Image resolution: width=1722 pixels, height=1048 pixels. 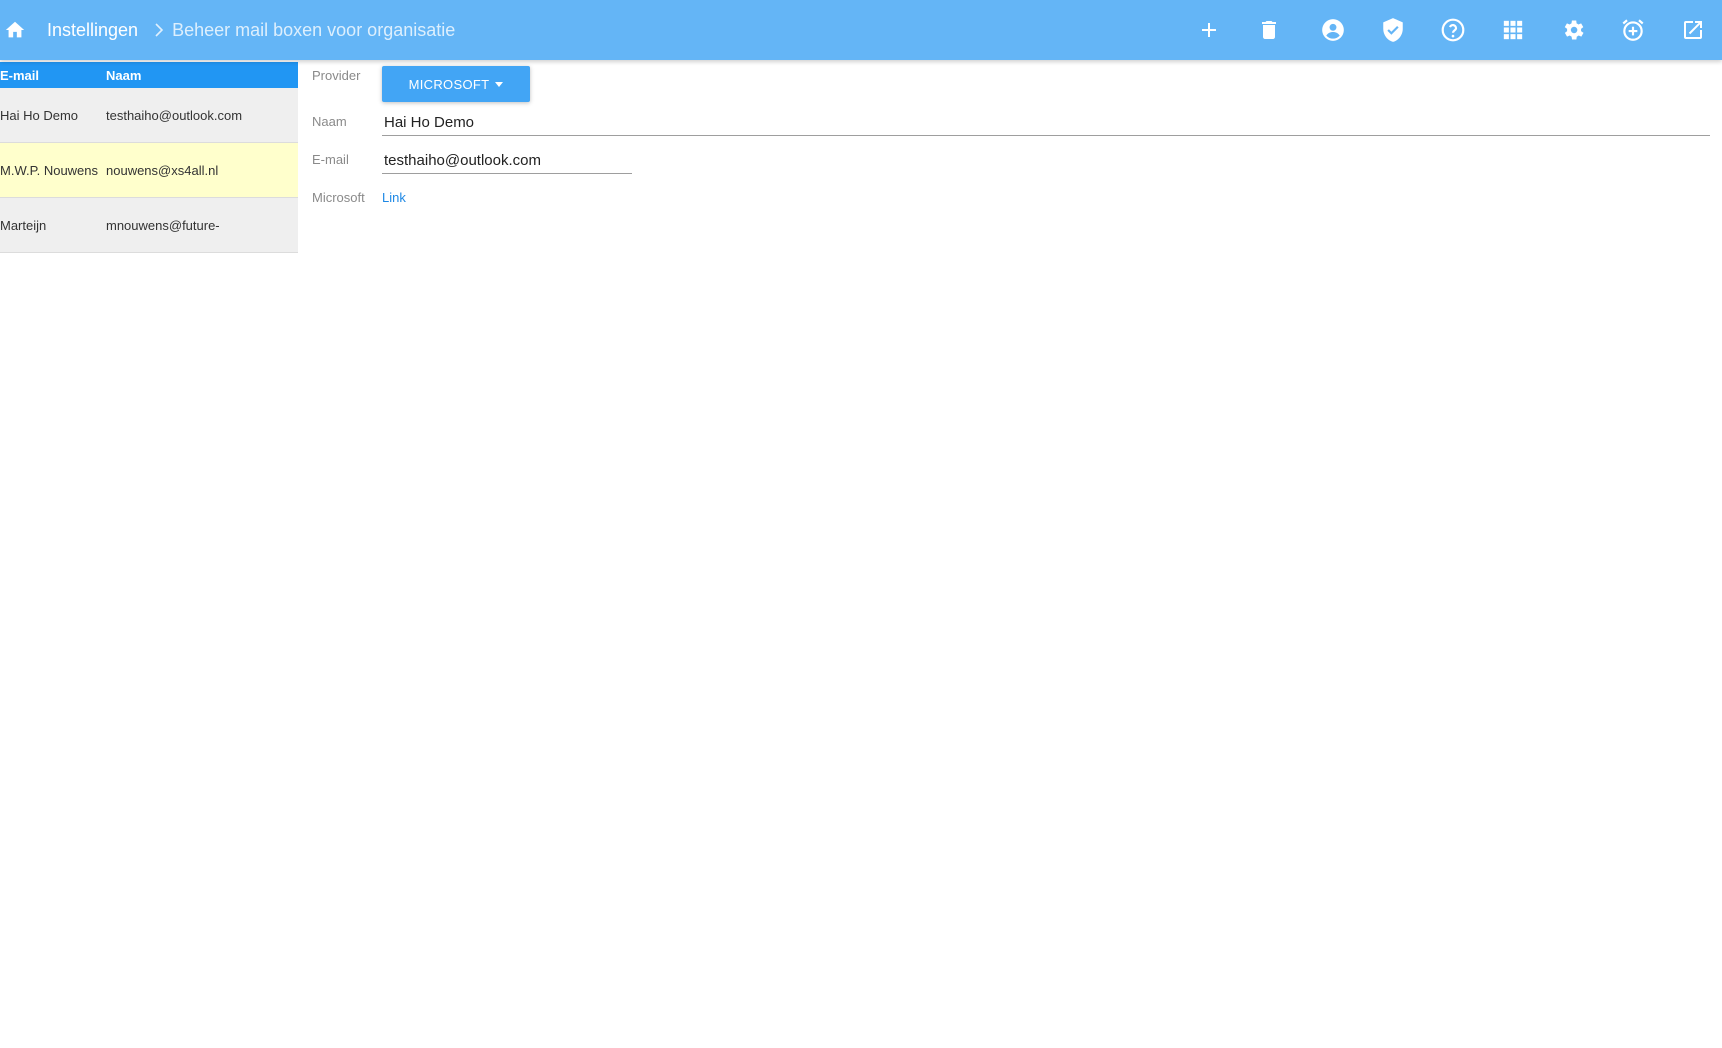 I want to click on apps-grid-icon, so click(x=1513, y=30).